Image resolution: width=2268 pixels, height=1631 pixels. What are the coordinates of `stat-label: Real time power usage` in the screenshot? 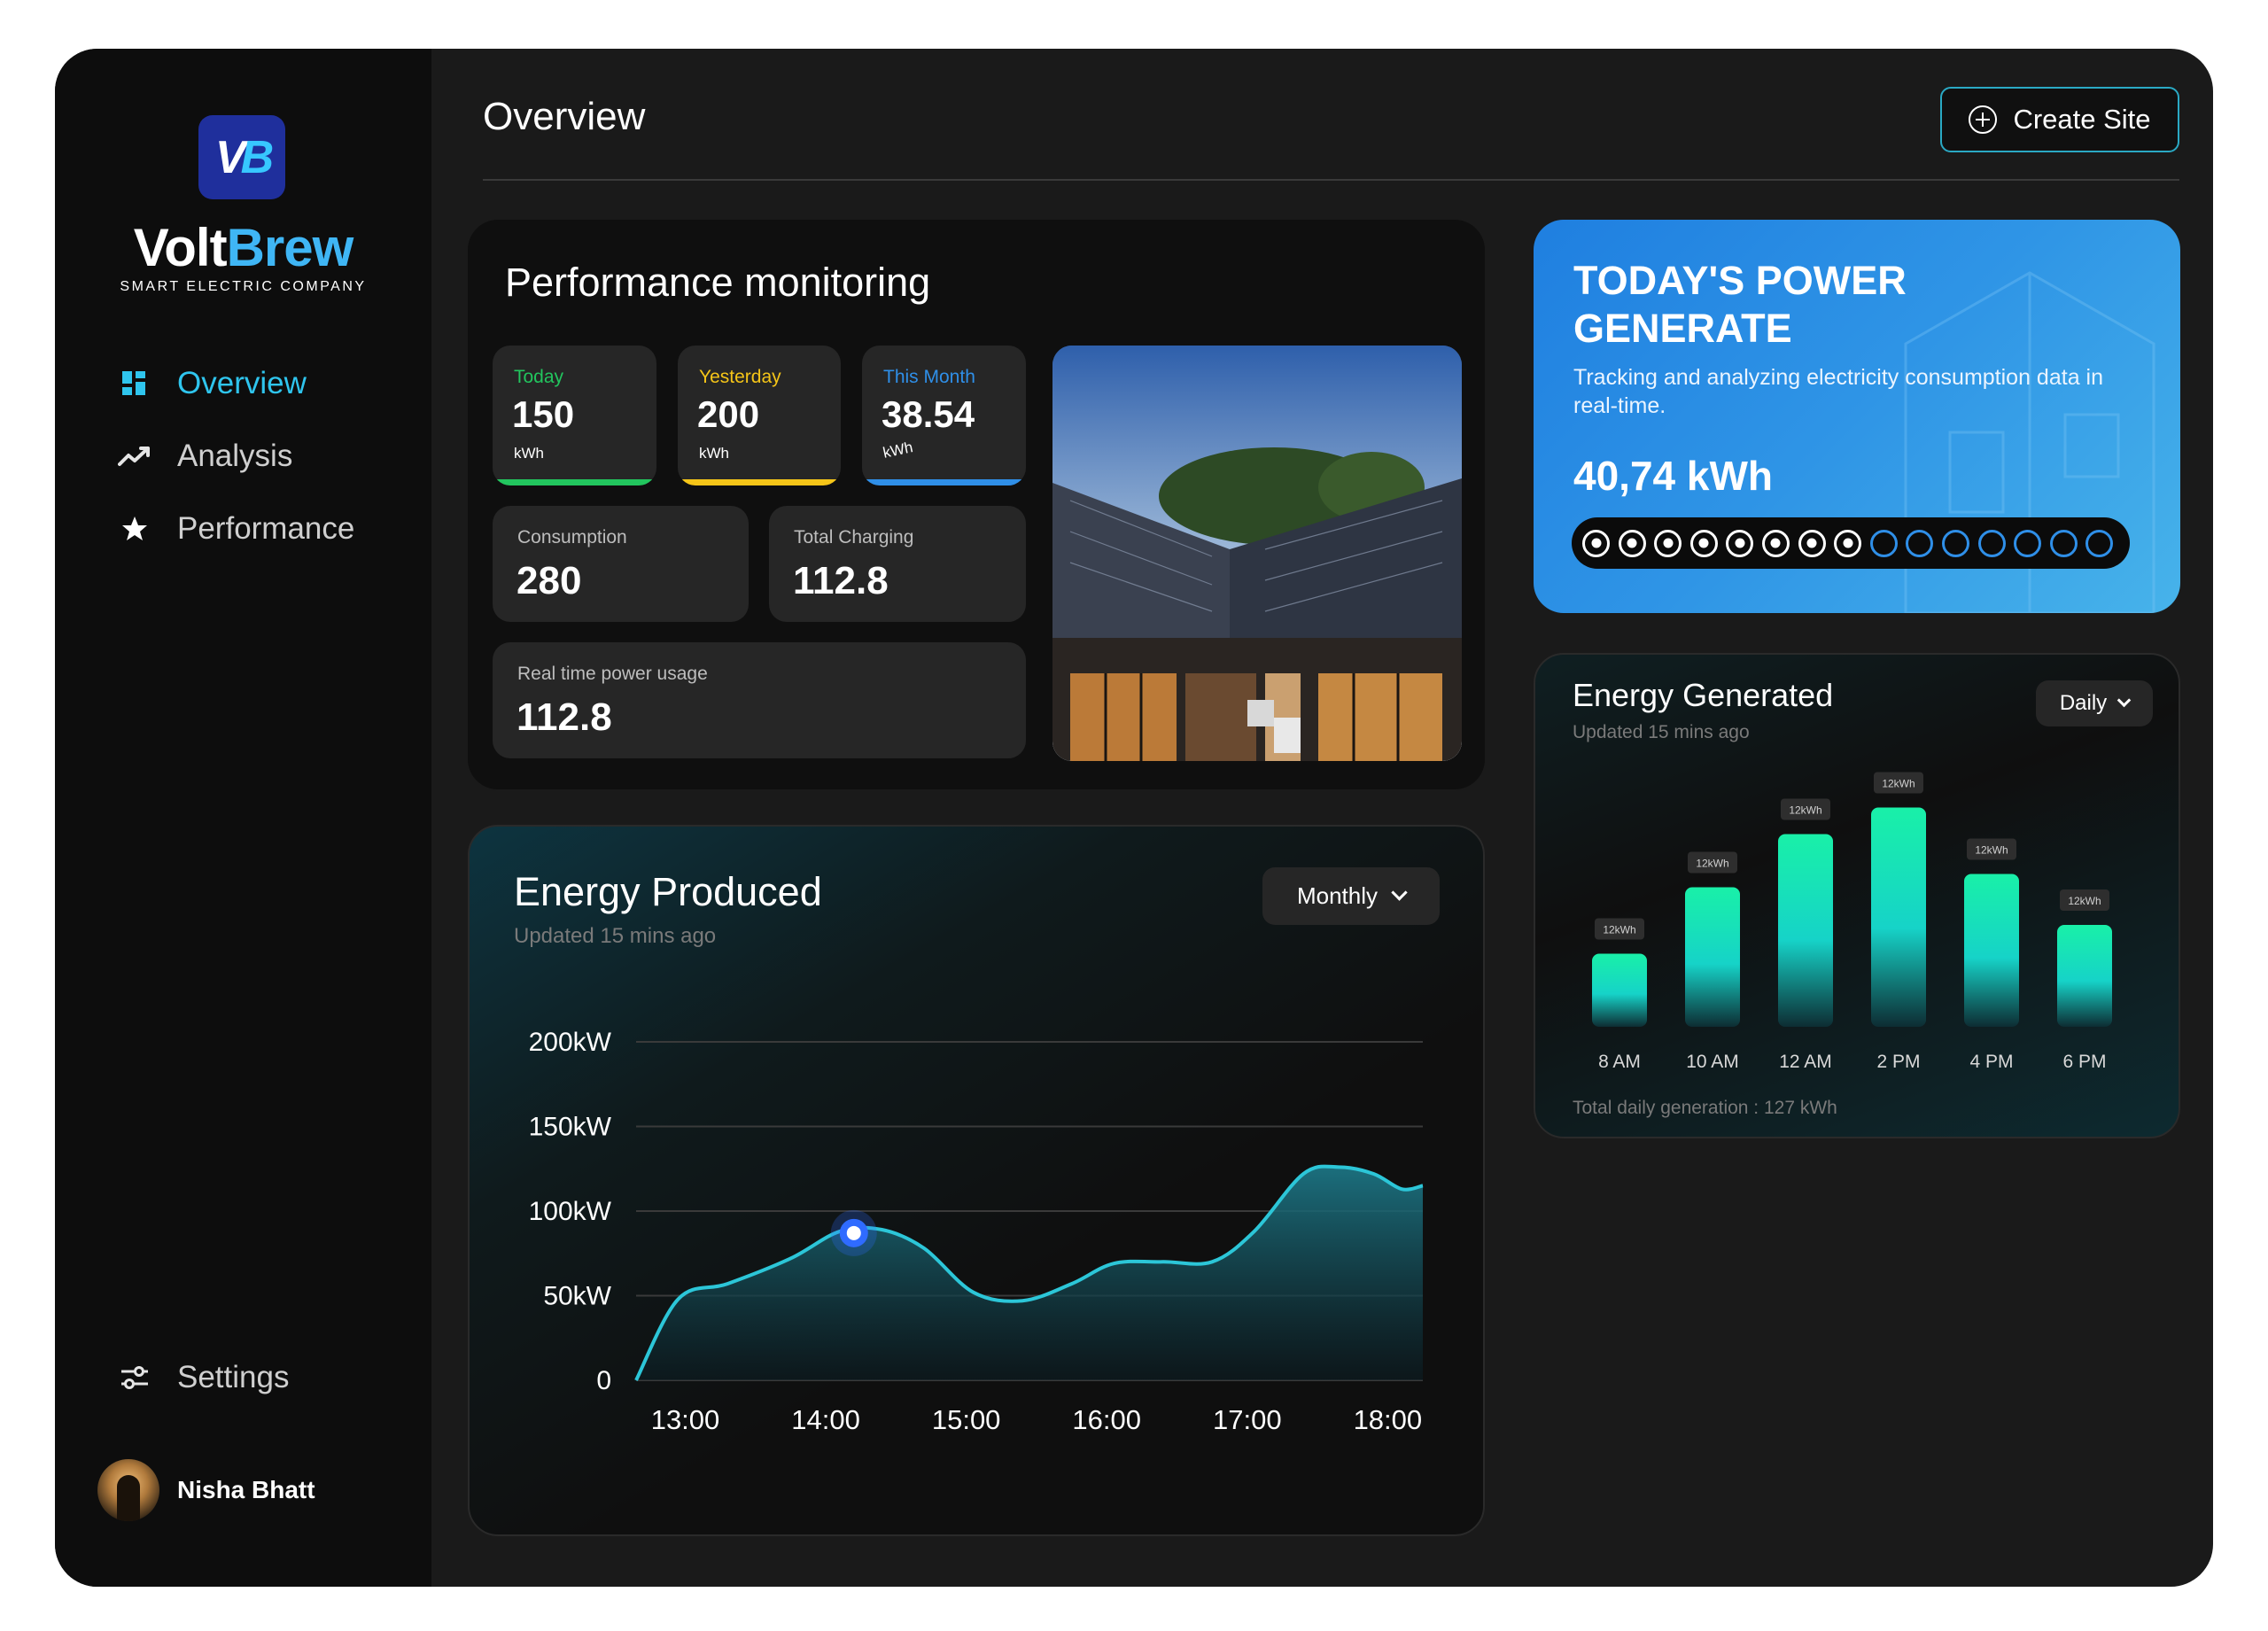 It's located at (612, 674).